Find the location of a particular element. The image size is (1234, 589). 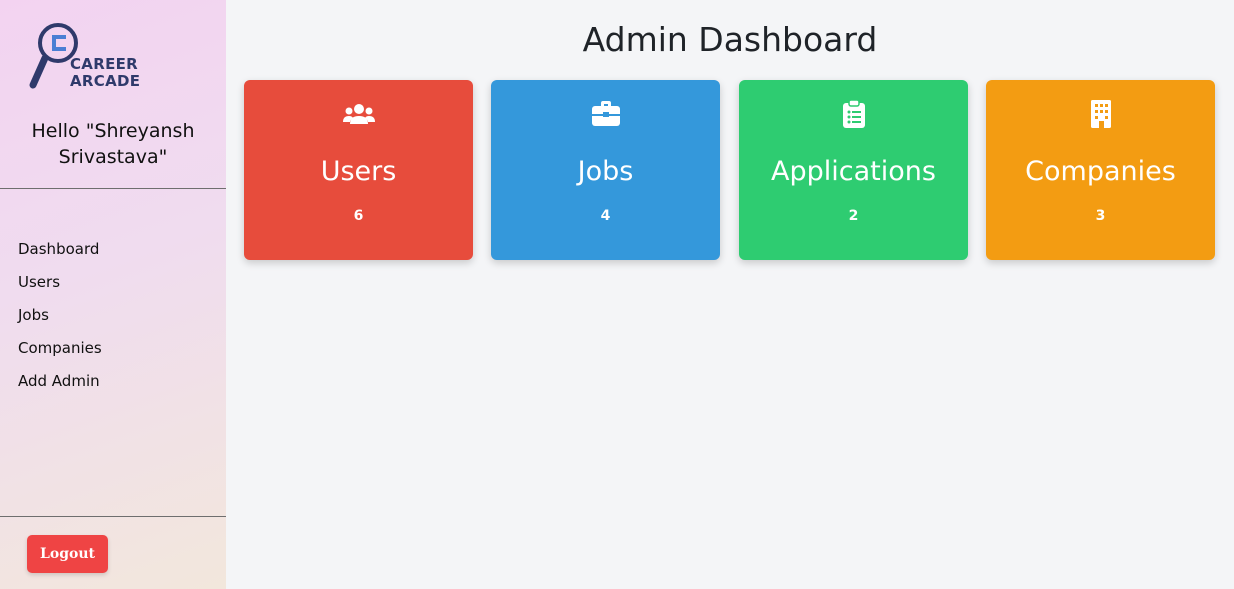

briefcase-icon is located at coordinates (605, 113).